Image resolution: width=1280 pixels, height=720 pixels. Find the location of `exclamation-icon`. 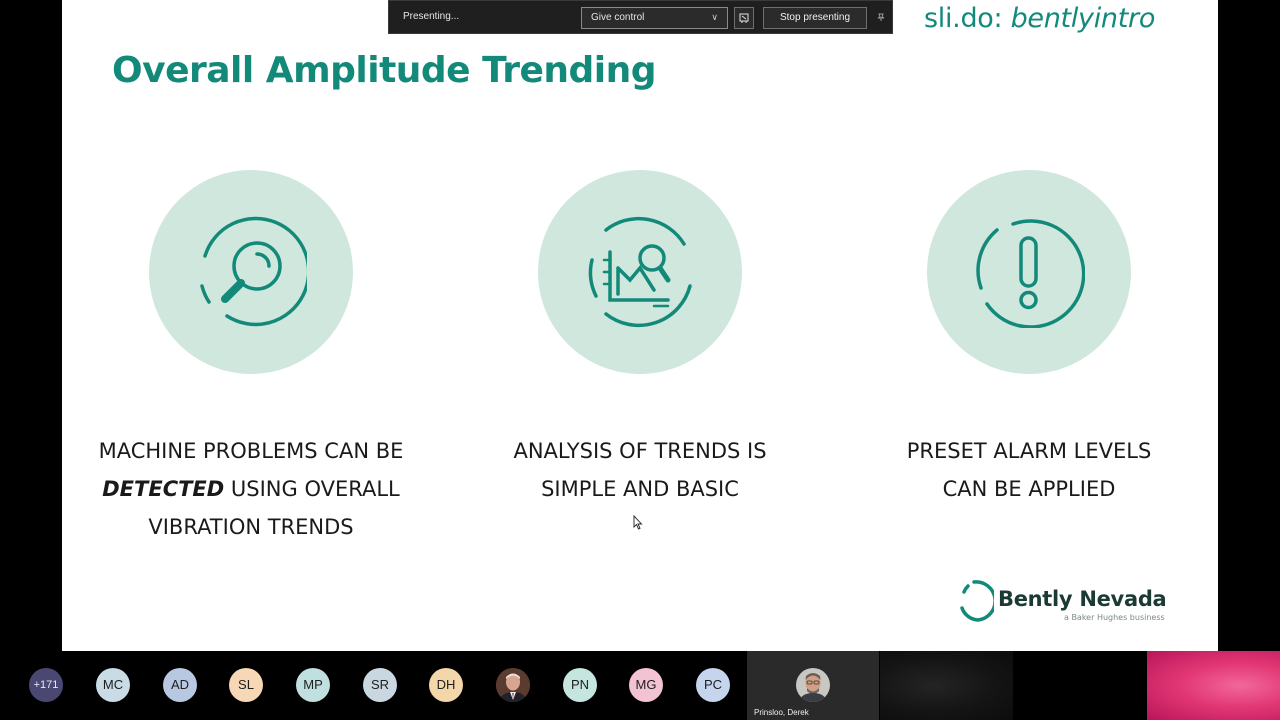

exclamation-icon is located at coordinates (1030, 273).